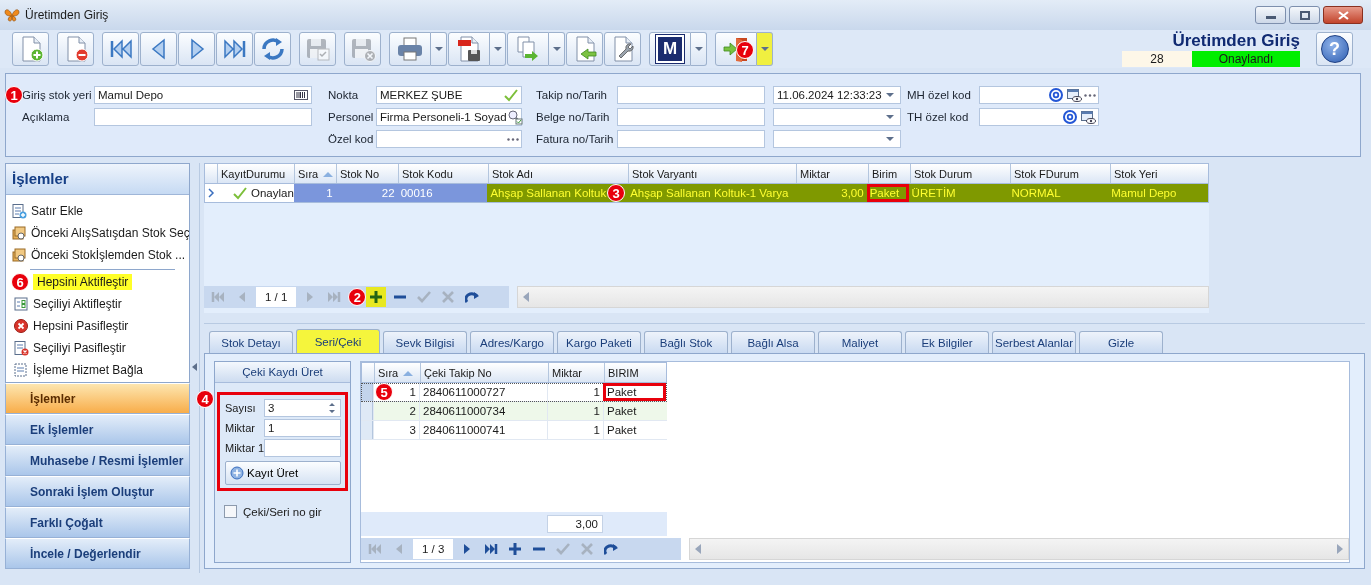 The height and width of the screenshot is (585, 1371). What do you see at coordinates (367, 173) in the screenshot?
I see `column-header: Stok No` at bounding box center [367, 173].